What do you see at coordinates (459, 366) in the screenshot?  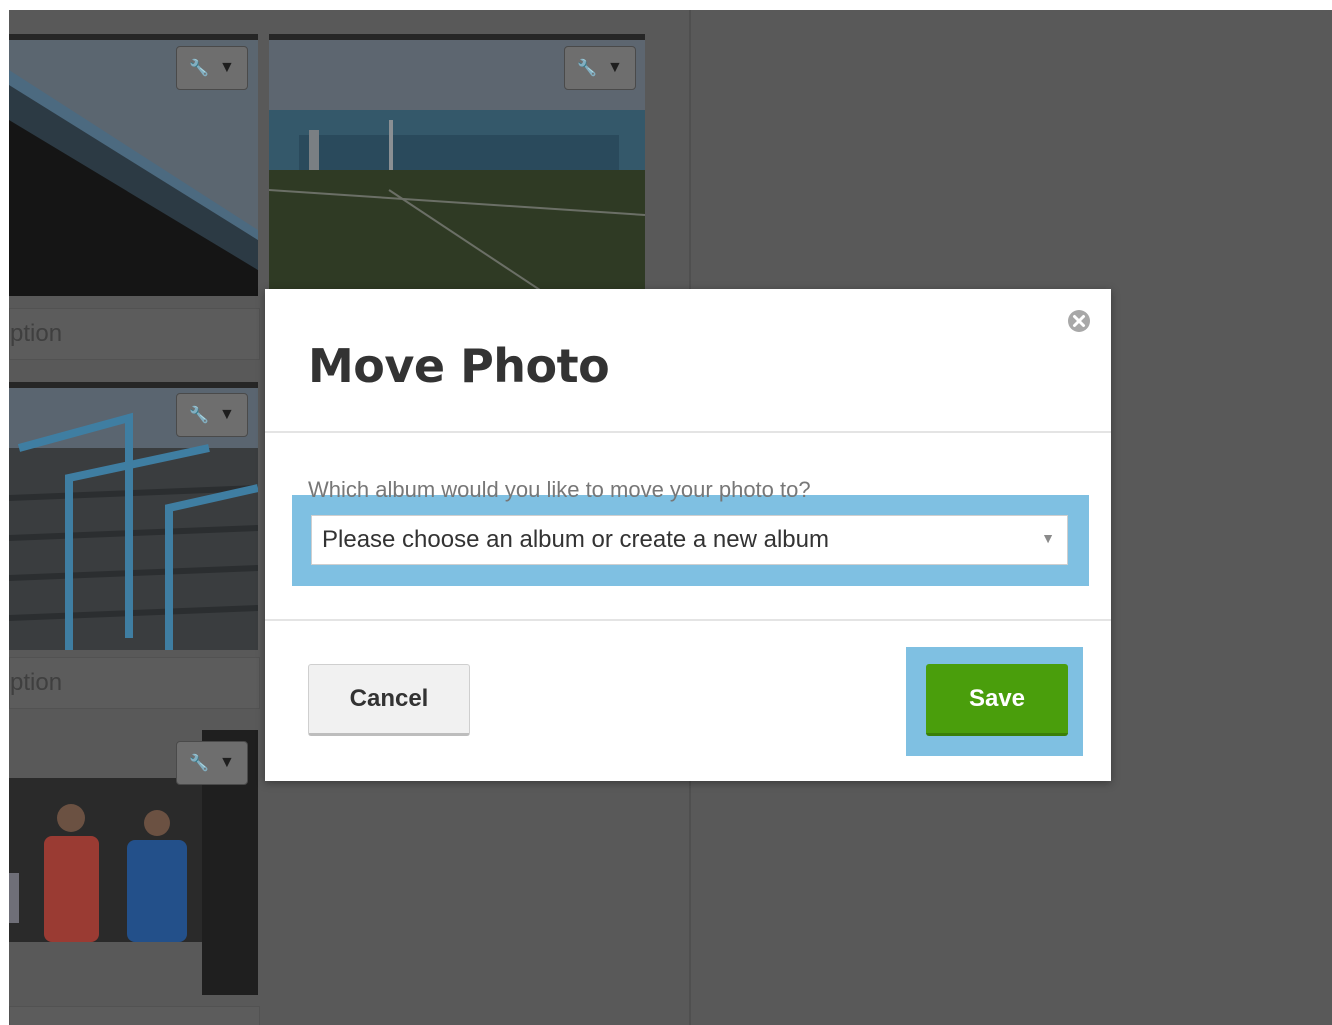 I see `dialog-title: Move Photo` at bounding box center [459, 366].